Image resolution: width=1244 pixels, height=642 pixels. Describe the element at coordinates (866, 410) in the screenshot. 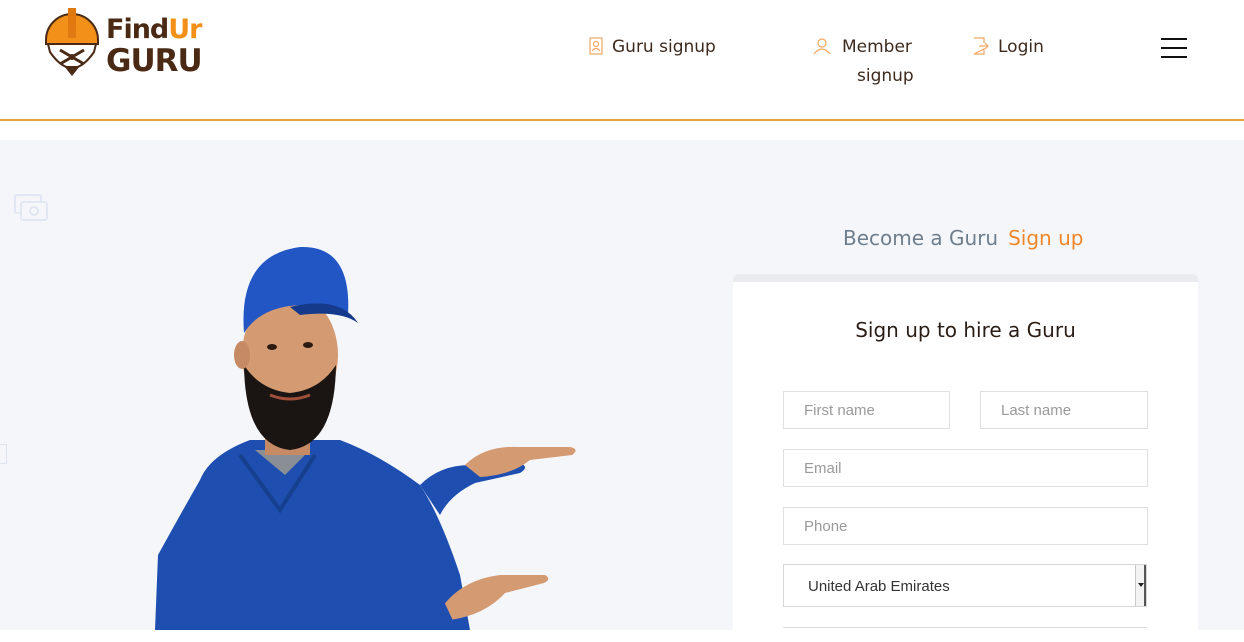

I see `first-name-input` at that location.